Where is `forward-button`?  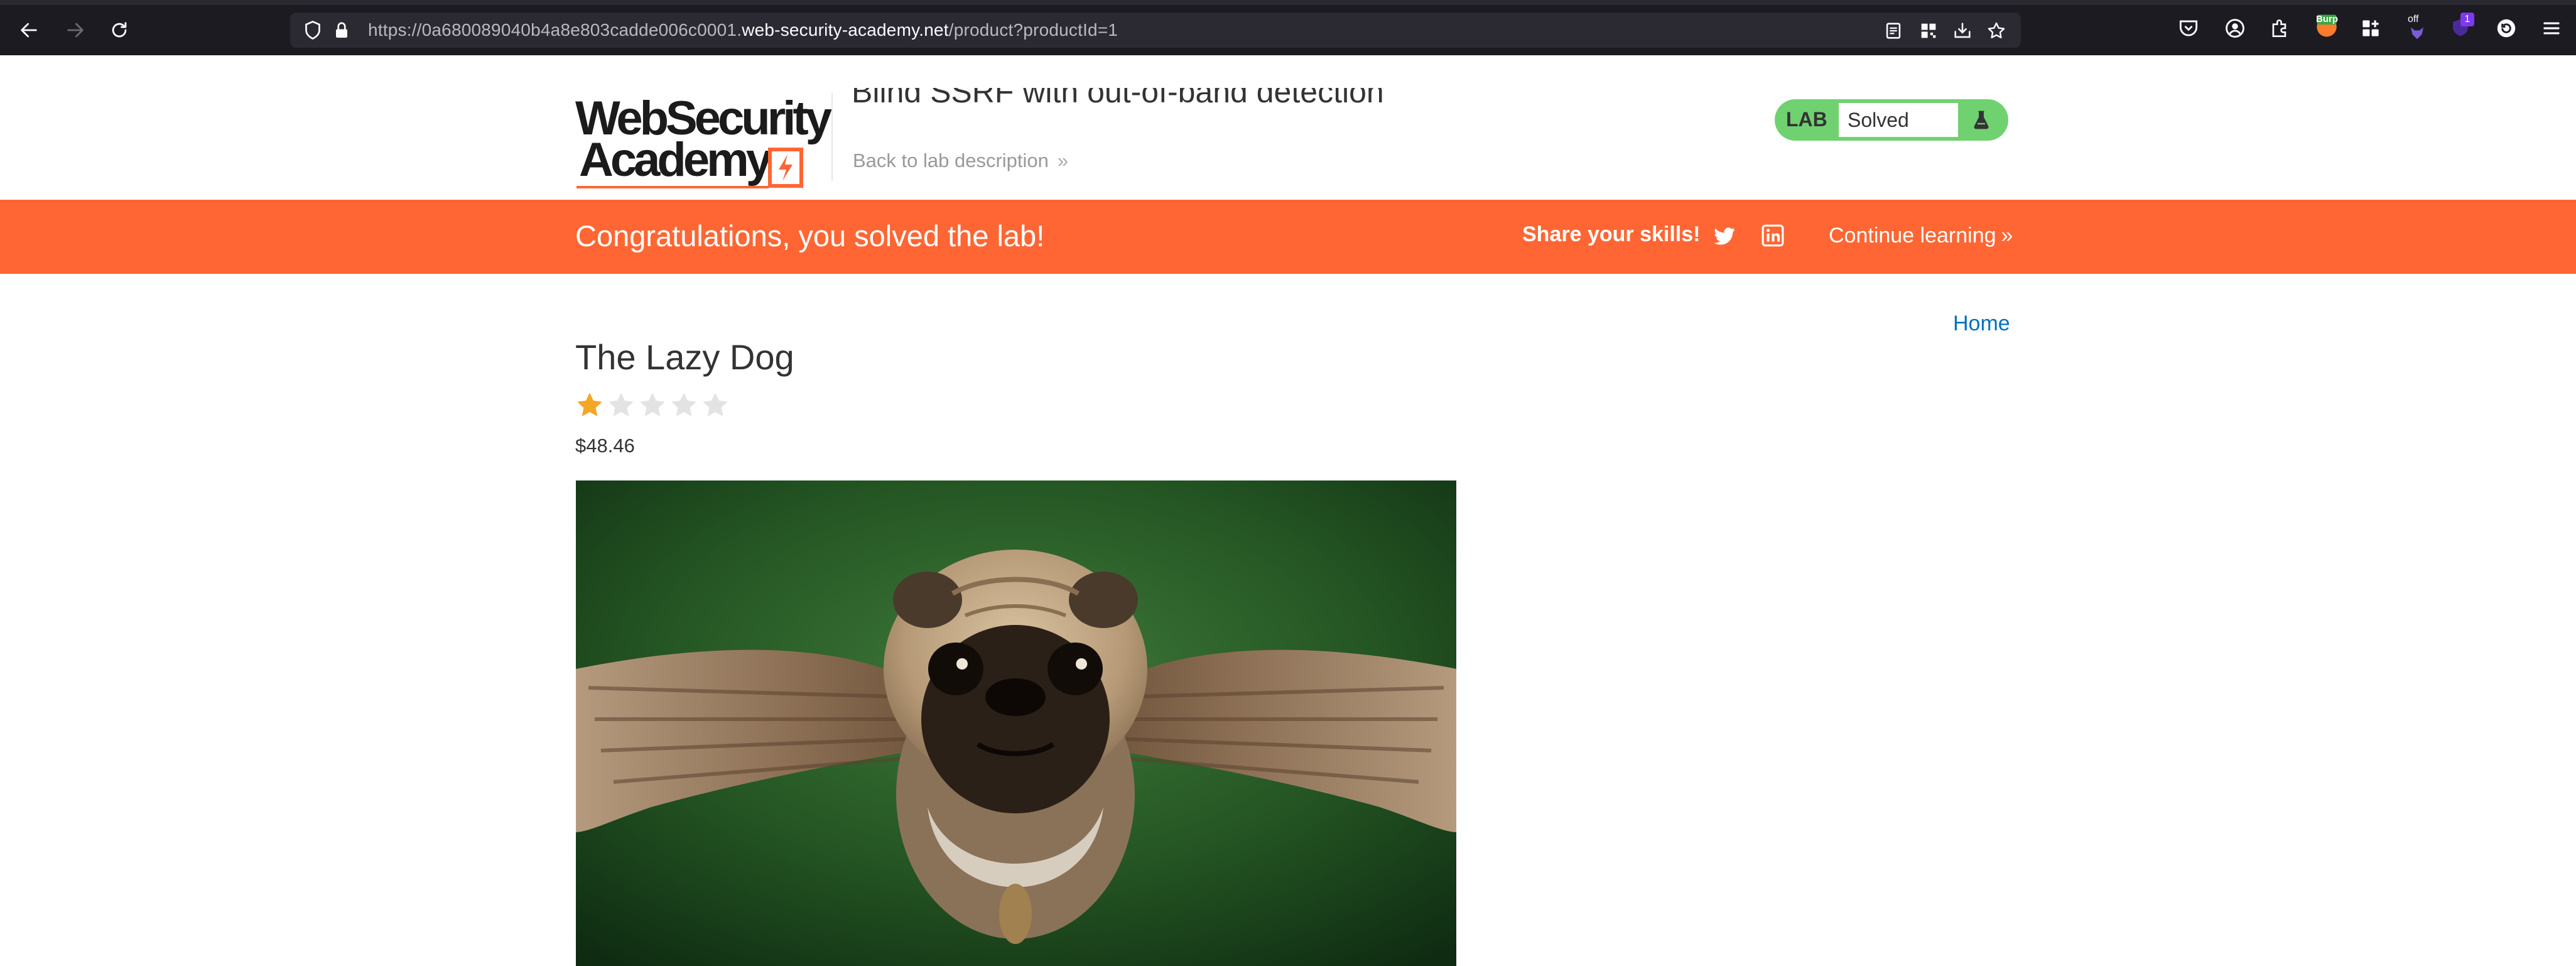
forward-button is located at coordinates (75, 30).